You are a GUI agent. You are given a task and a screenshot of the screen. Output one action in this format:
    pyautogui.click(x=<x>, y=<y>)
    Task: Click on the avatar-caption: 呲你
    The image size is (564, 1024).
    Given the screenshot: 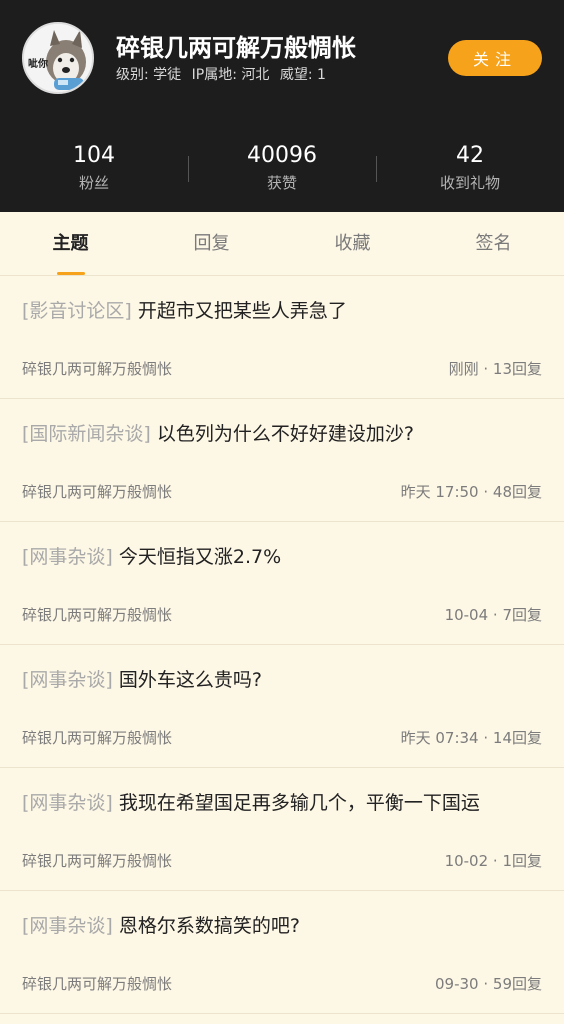 What is the action you would take?
    pyautogui.click(x=38, y=64)
    